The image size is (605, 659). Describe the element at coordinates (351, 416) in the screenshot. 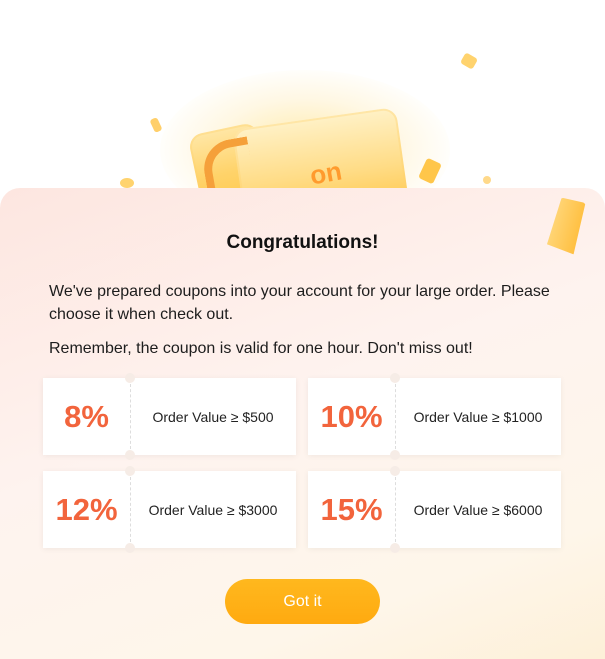

I see `coupon-discount: 10%` at that location.